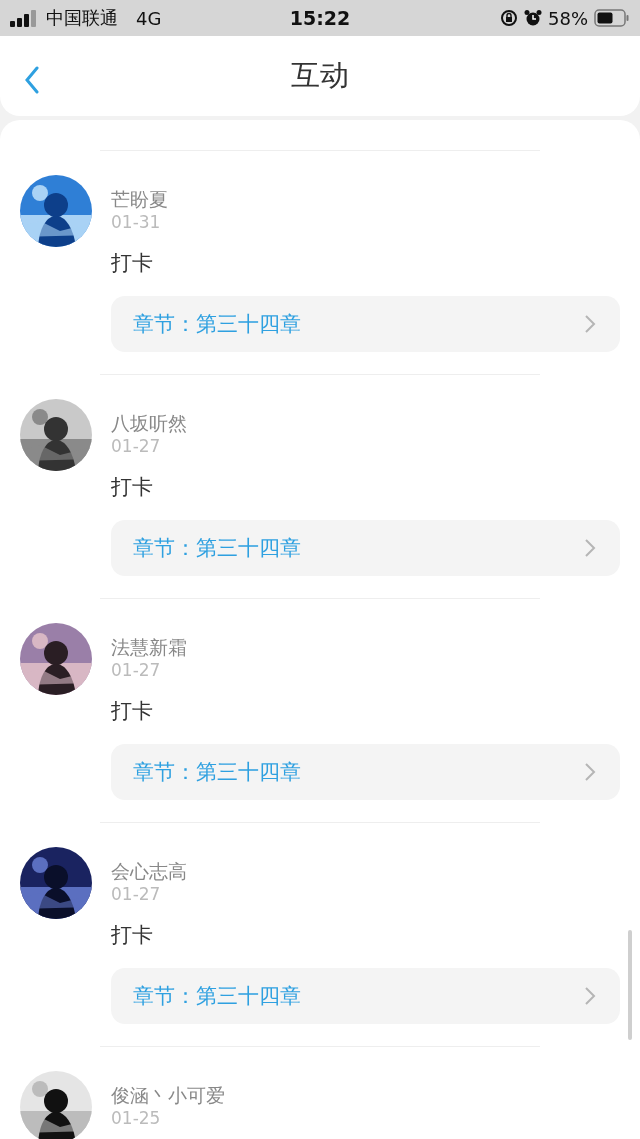  I want to click on post-date: 01-31, so click(136, 222).